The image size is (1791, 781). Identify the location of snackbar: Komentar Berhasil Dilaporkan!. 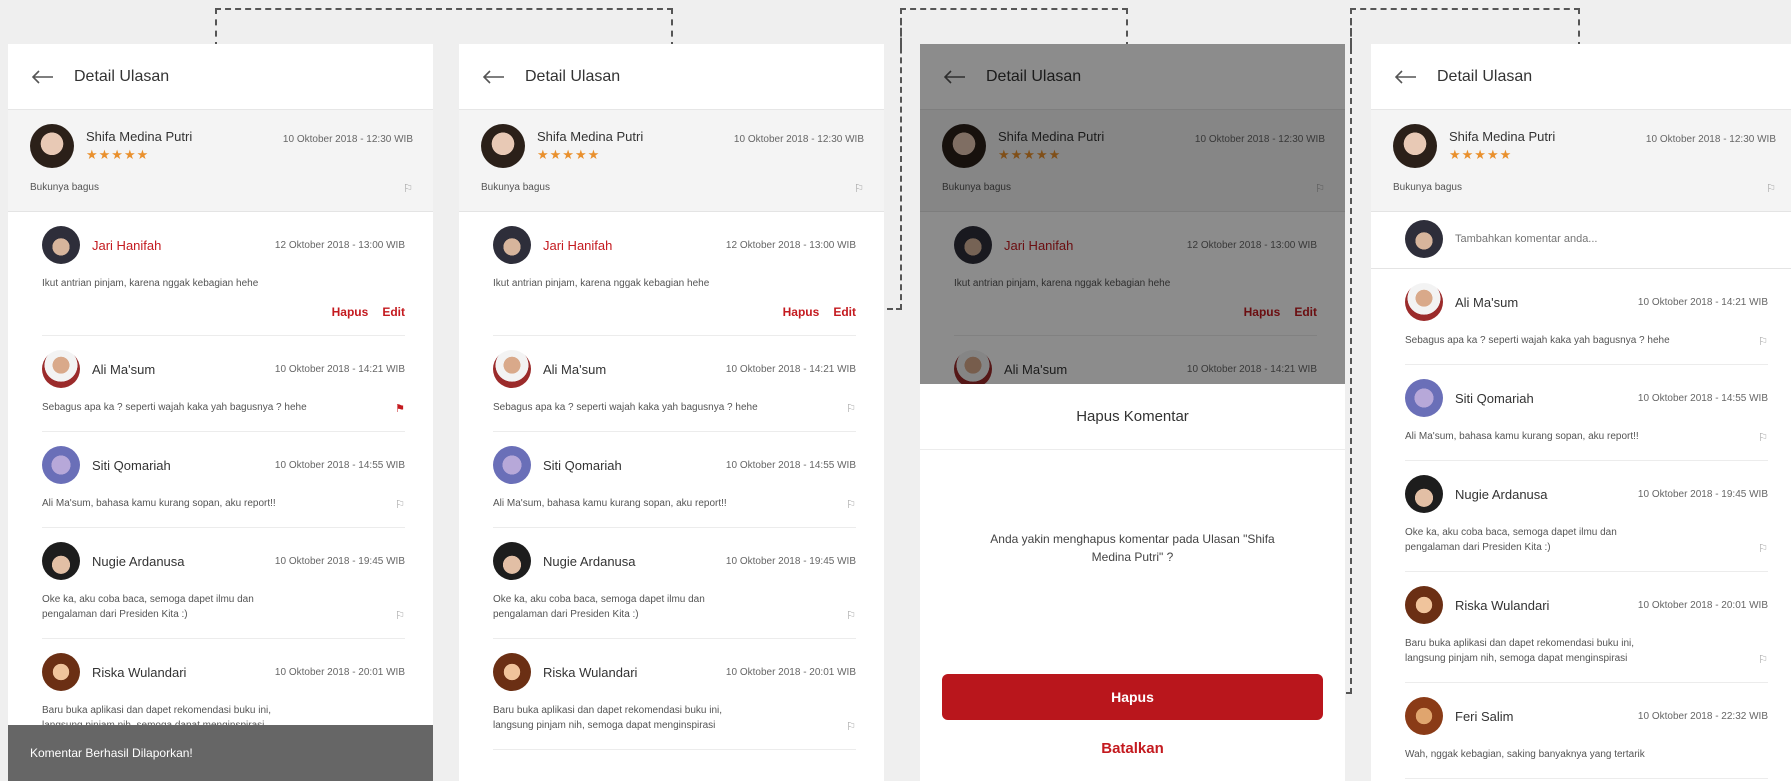
(220, 753).